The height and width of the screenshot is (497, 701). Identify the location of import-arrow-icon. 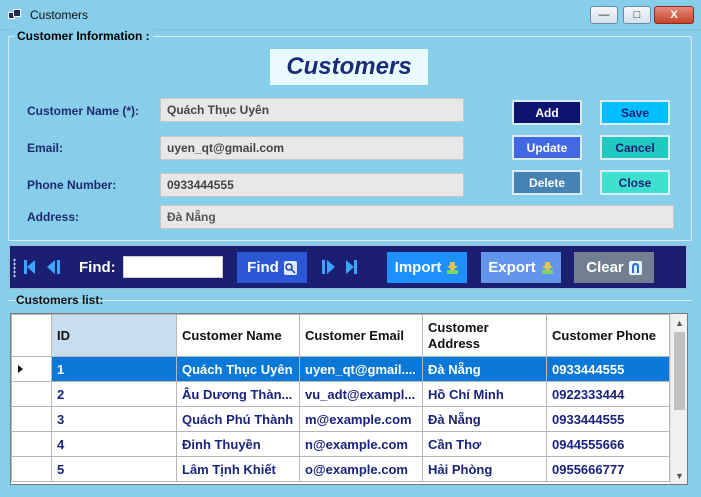
(453, 267).